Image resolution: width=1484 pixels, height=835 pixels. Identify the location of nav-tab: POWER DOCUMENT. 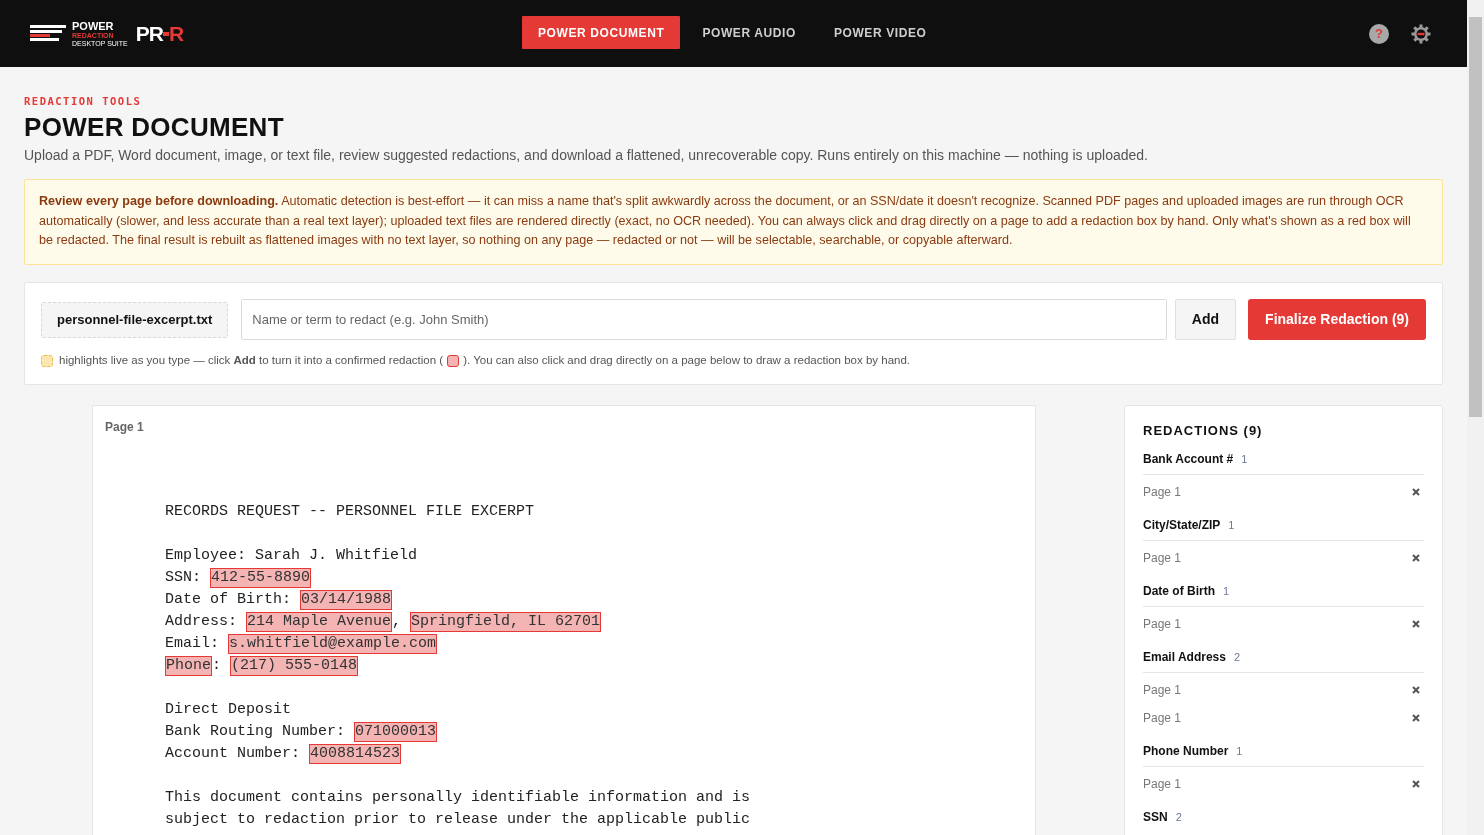
(601, 32).